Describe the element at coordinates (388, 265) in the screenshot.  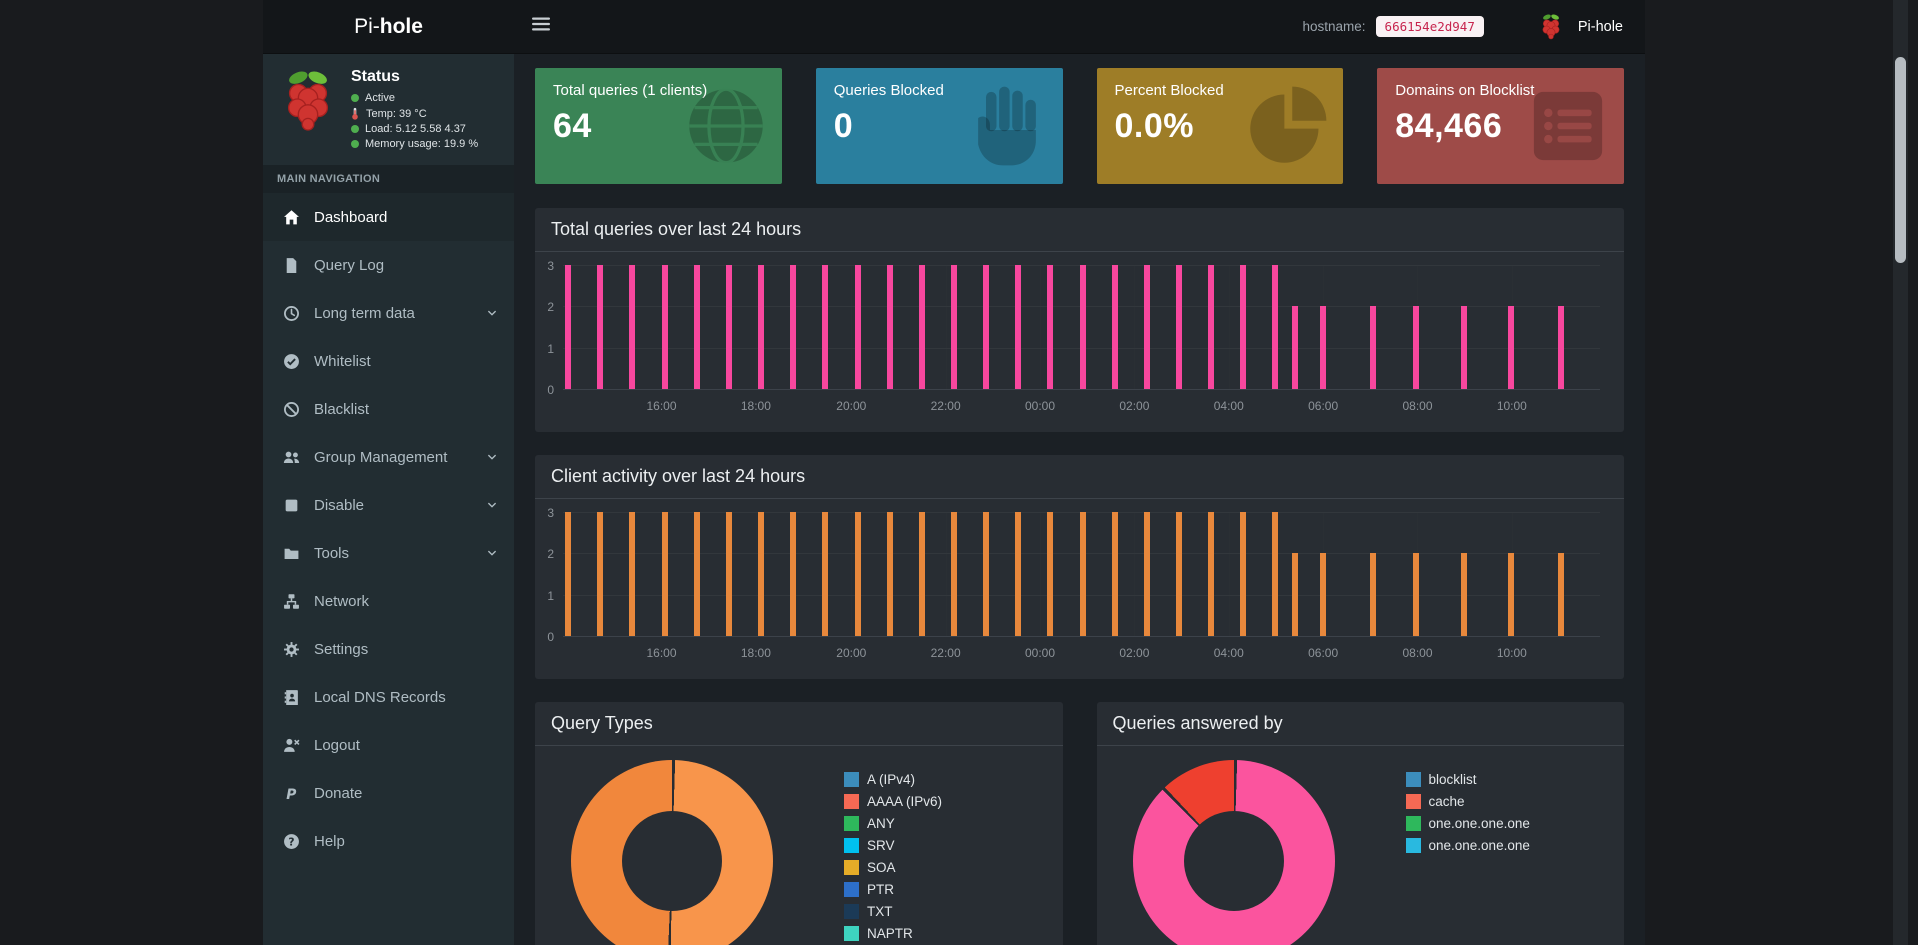
I see `sidebar-item-query-log: Query Log` at that location.